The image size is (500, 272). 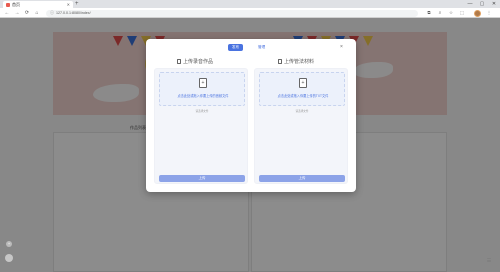 What do you see at coordinates (302, 89) in the screenshot?
I see `txt-dropzone: + 点击此处或拖入你要上传的TXT文件` at bounding box center [302, 89].